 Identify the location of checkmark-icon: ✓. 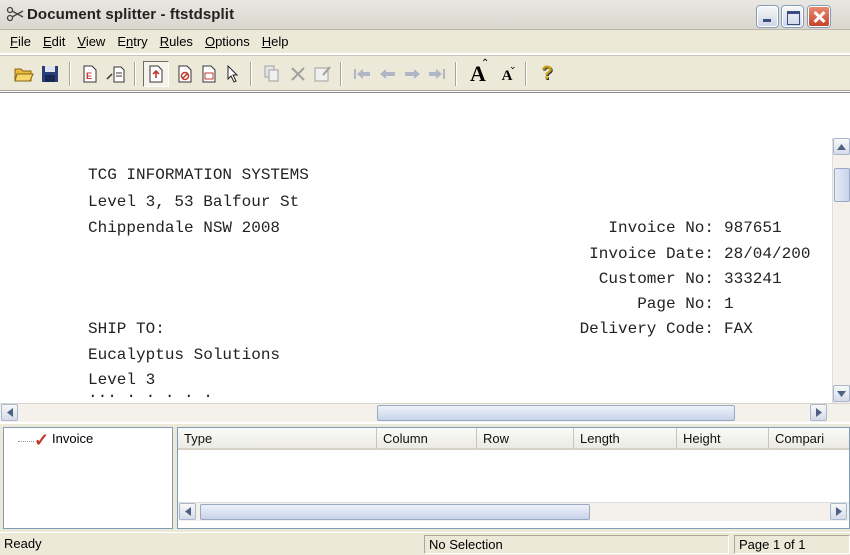
(42, 440).